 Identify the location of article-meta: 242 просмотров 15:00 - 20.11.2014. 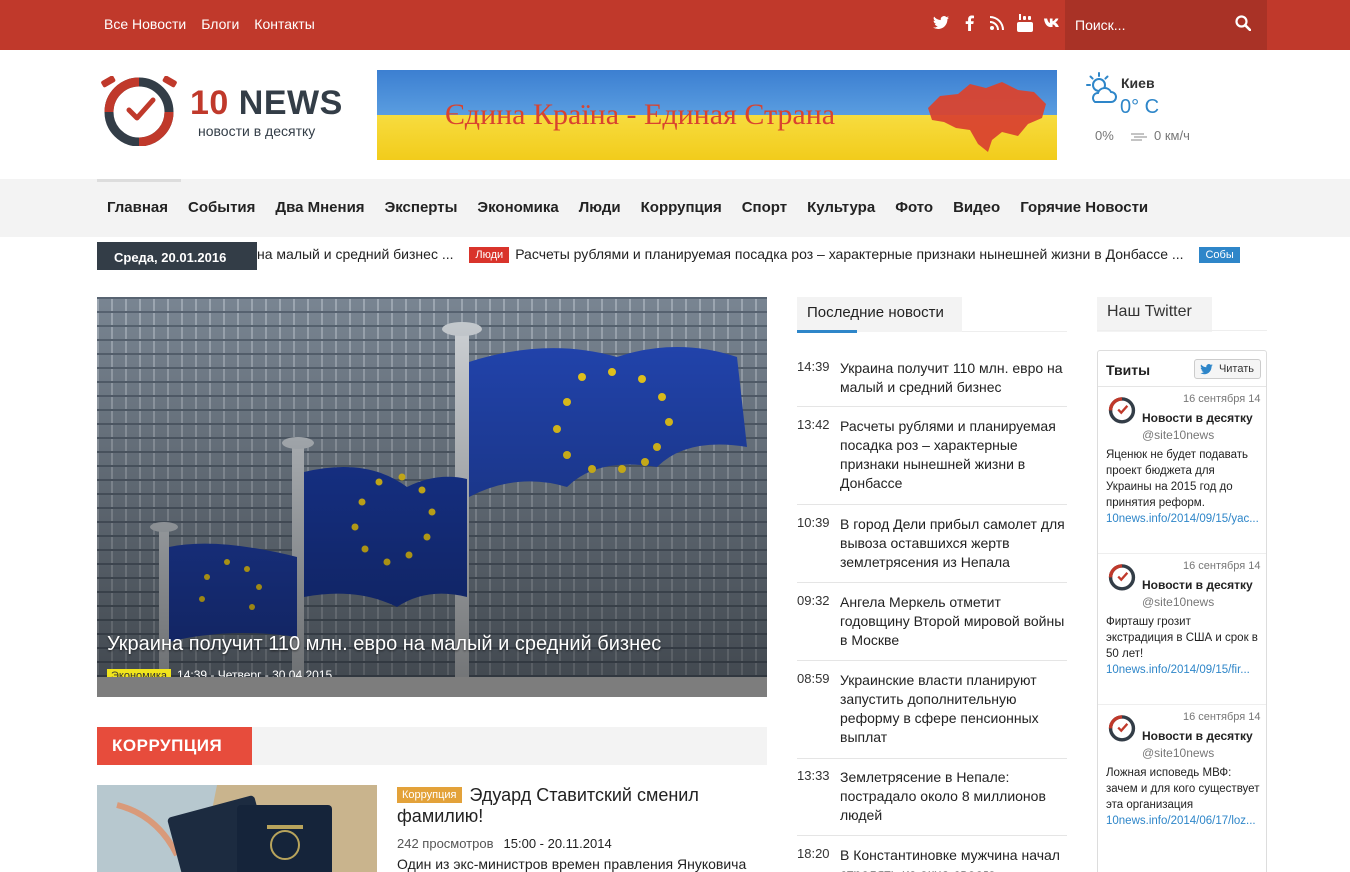
(504, 843).